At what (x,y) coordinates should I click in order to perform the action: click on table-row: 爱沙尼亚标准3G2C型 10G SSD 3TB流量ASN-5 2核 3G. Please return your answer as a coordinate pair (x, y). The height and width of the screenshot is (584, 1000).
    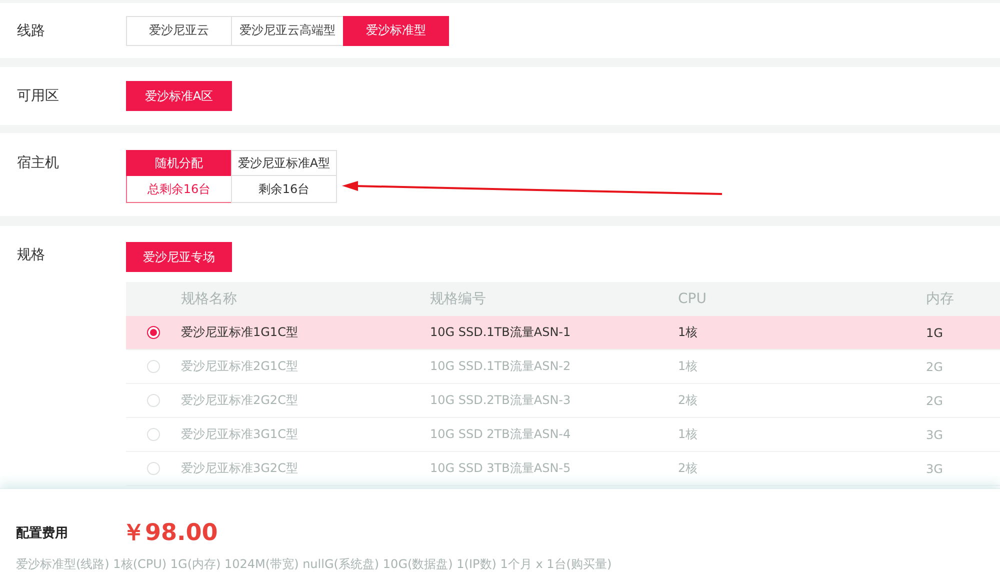
    Looking at the image, I should click on (563, 469).